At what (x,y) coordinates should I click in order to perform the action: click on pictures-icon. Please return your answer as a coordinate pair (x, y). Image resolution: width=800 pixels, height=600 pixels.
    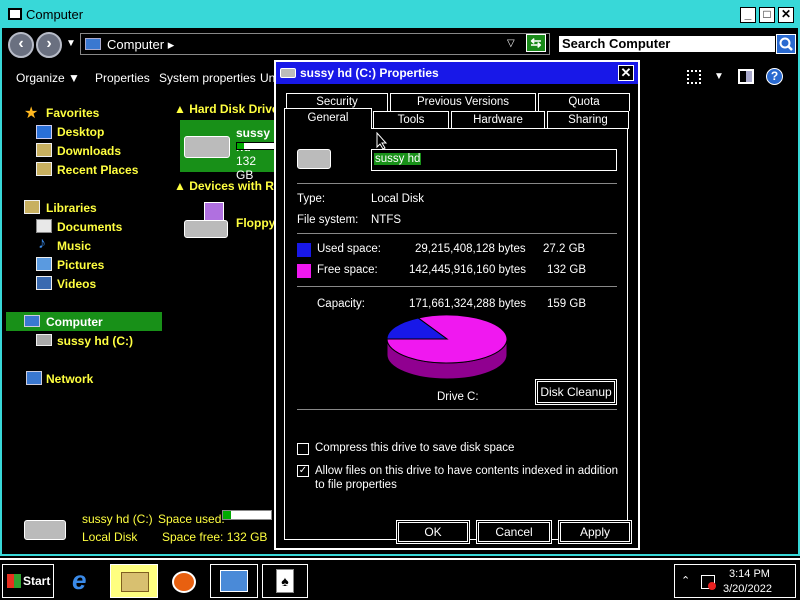
    Looking at the image, I should click on (44, 264).